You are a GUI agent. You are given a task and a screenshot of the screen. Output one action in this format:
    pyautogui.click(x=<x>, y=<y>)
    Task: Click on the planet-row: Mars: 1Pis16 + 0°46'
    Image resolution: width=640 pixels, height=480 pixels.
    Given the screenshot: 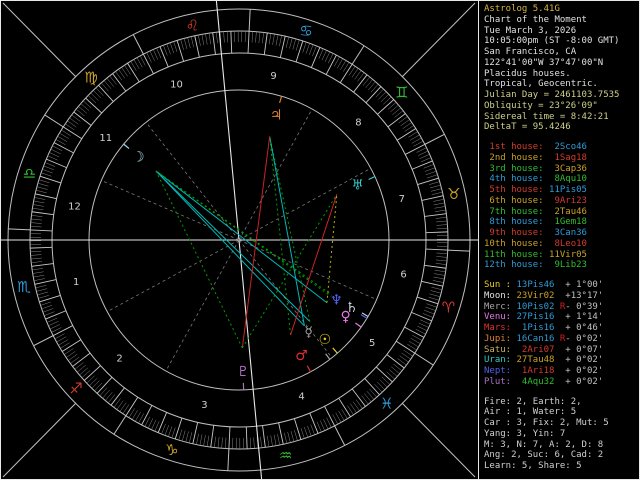 What is the action you would take?
    pyautogui.click(x=544, y=328)
    